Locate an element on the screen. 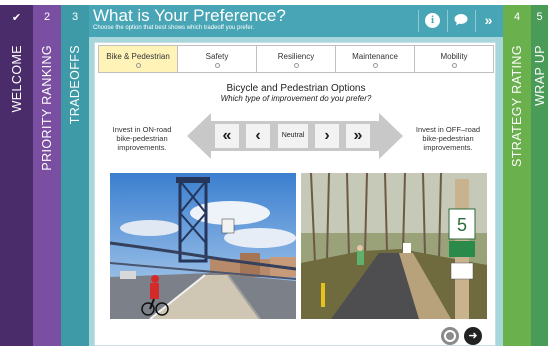 The image size is (548, 346). option-title: Bicycle and Pedestrian Options is located at coordinates (296, 88).